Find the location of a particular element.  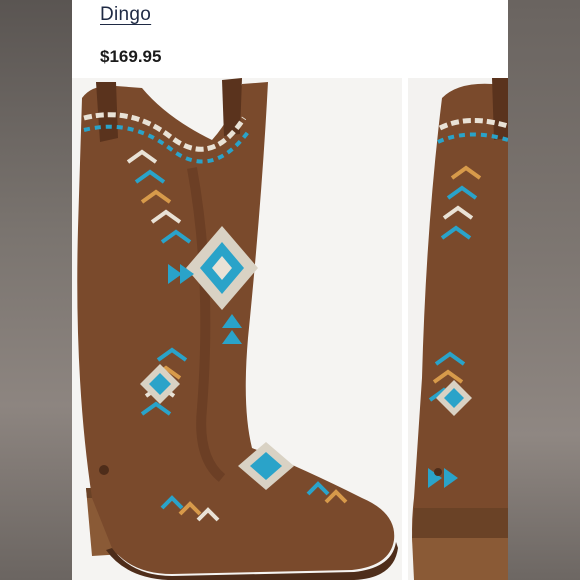

blurred-background-left is located at coordinates (36, 290).